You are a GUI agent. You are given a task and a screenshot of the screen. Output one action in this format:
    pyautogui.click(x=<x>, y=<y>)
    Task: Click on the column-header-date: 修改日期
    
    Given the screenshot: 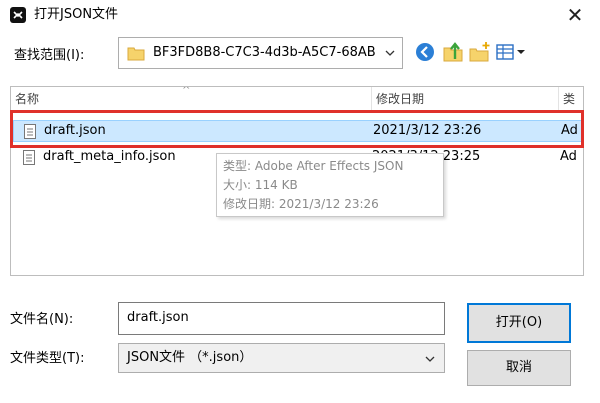 What is the action you would take?
    pyautogui.click(x=468, y=99)
    